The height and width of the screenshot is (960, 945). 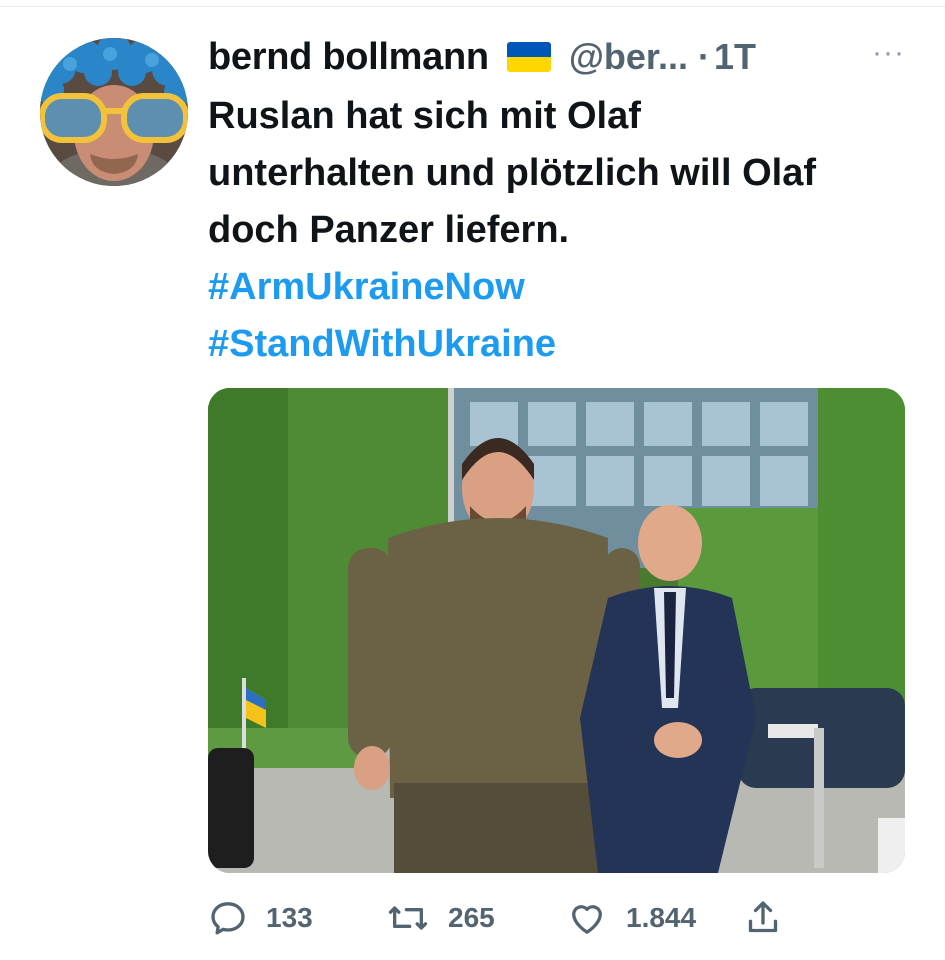 What do you see at coordinates (587, 918) in the screenshot?
I see `heart-icon` at bounding box center [587, 918].